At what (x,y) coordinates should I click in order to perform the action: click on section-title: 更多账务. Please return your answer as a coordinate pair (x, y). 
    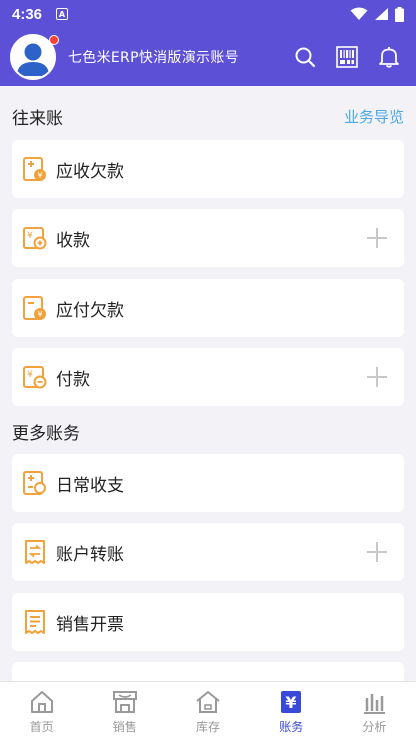
    Looking at the image, I should click on (46, 433).